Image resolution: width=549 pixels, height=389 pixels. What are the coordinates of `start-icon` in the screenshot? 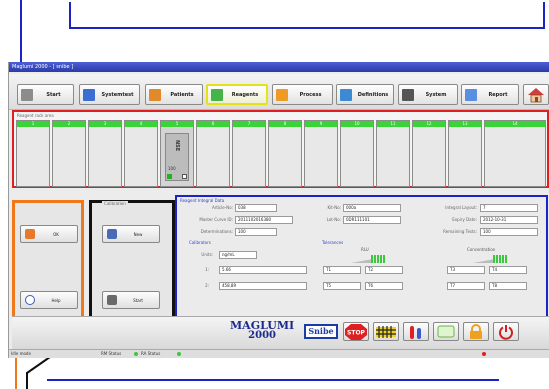 It's located at (27, 94).